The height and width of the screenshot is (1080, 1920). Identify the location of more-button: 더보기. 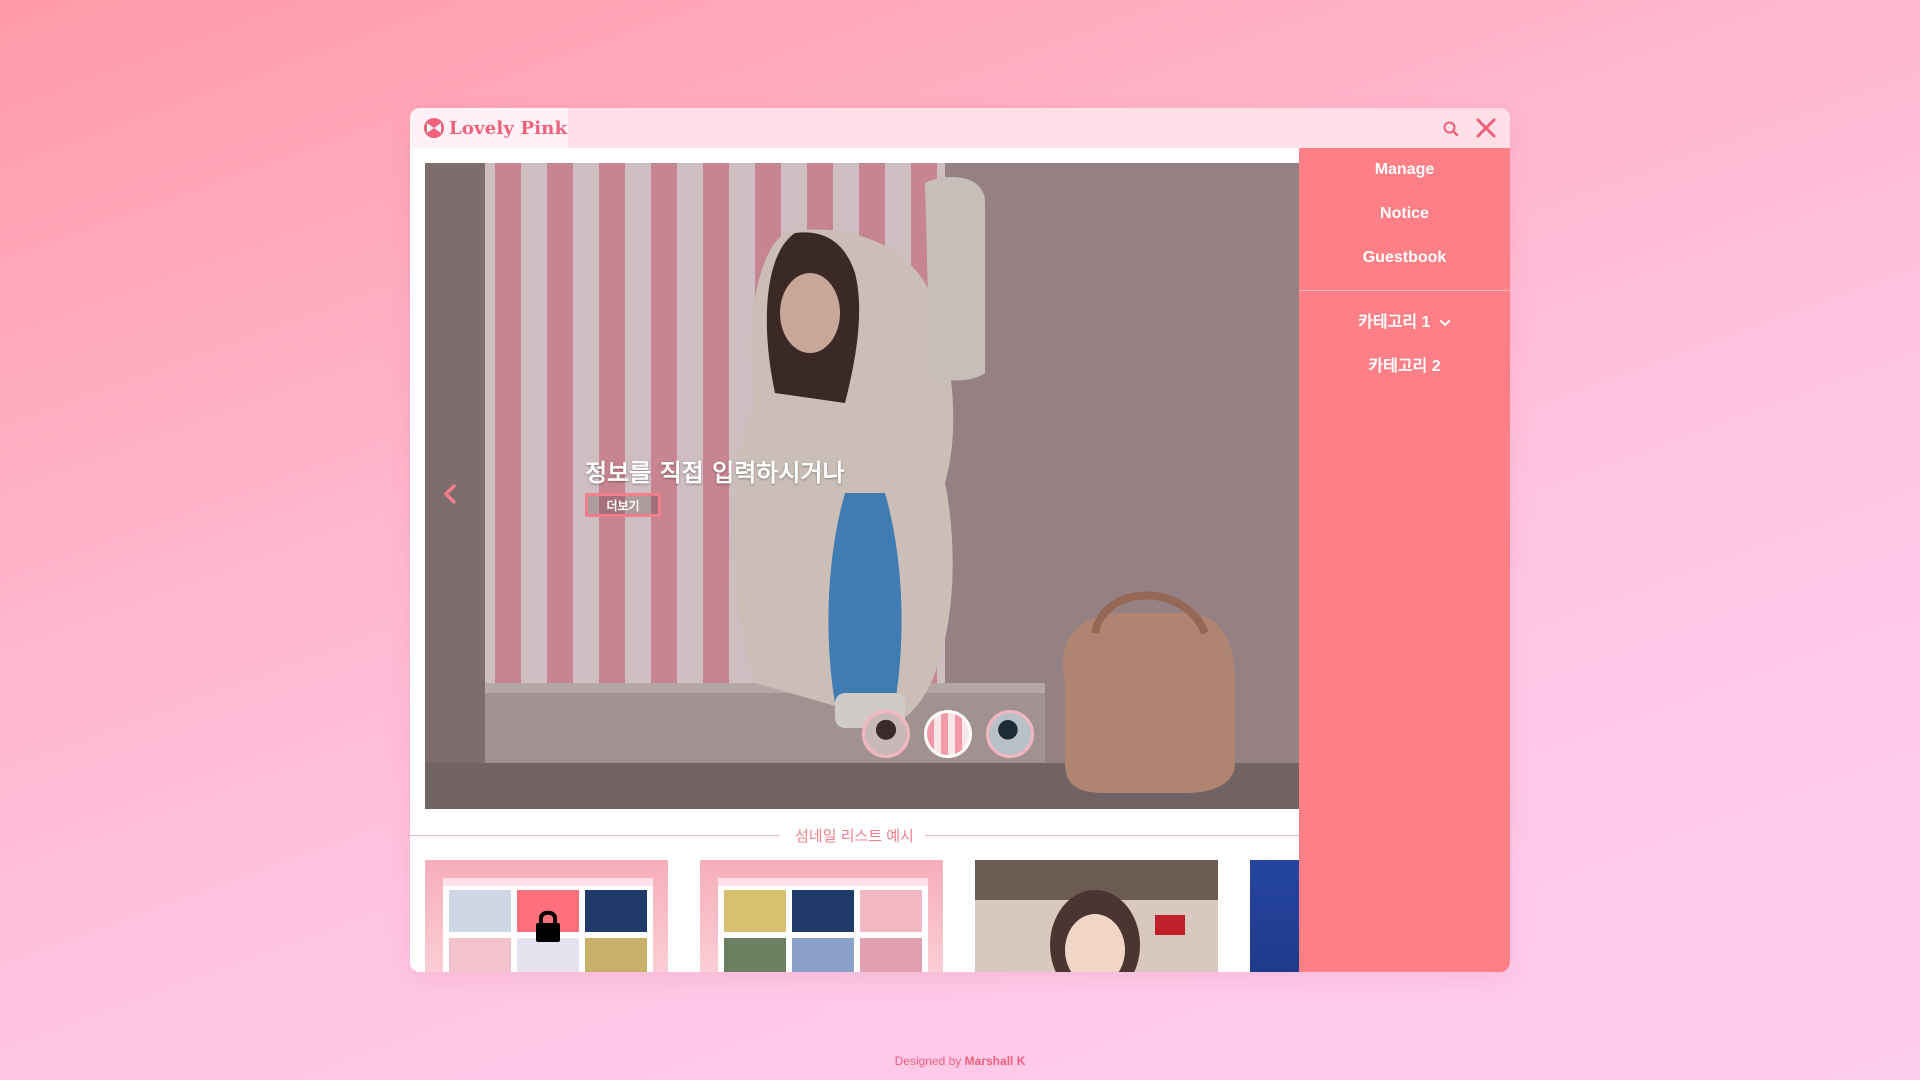
(623, 505).